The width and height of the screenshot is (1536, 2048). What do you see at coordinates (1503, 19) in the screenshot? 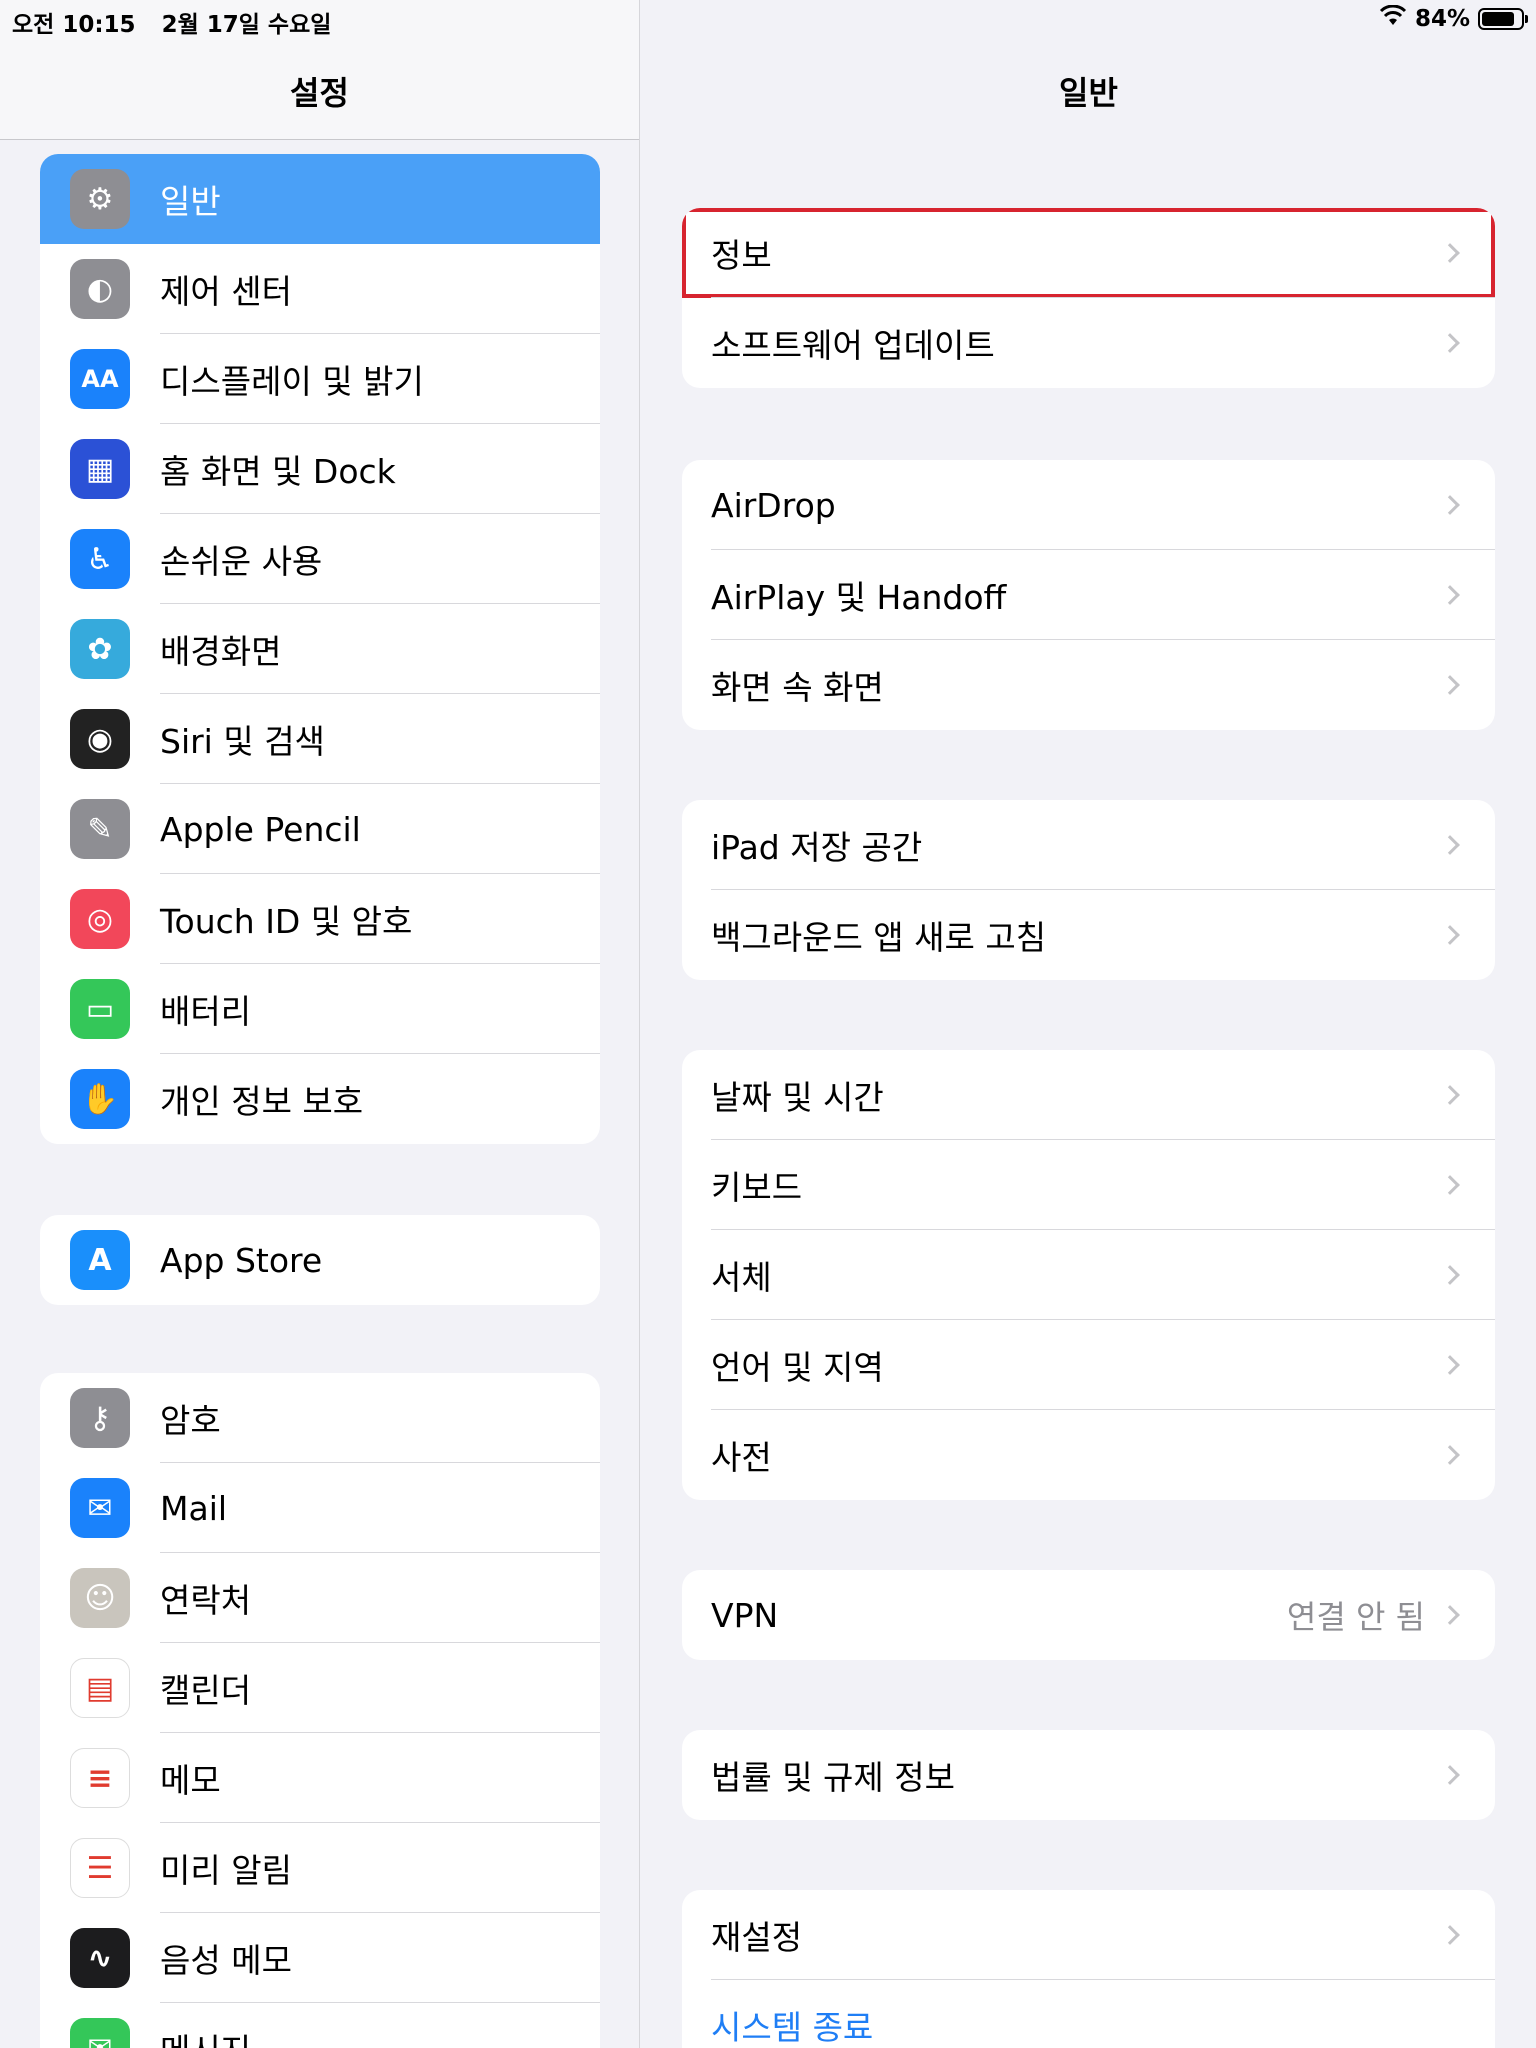
I see `battery-icon` at bounding box center [1503, 19].